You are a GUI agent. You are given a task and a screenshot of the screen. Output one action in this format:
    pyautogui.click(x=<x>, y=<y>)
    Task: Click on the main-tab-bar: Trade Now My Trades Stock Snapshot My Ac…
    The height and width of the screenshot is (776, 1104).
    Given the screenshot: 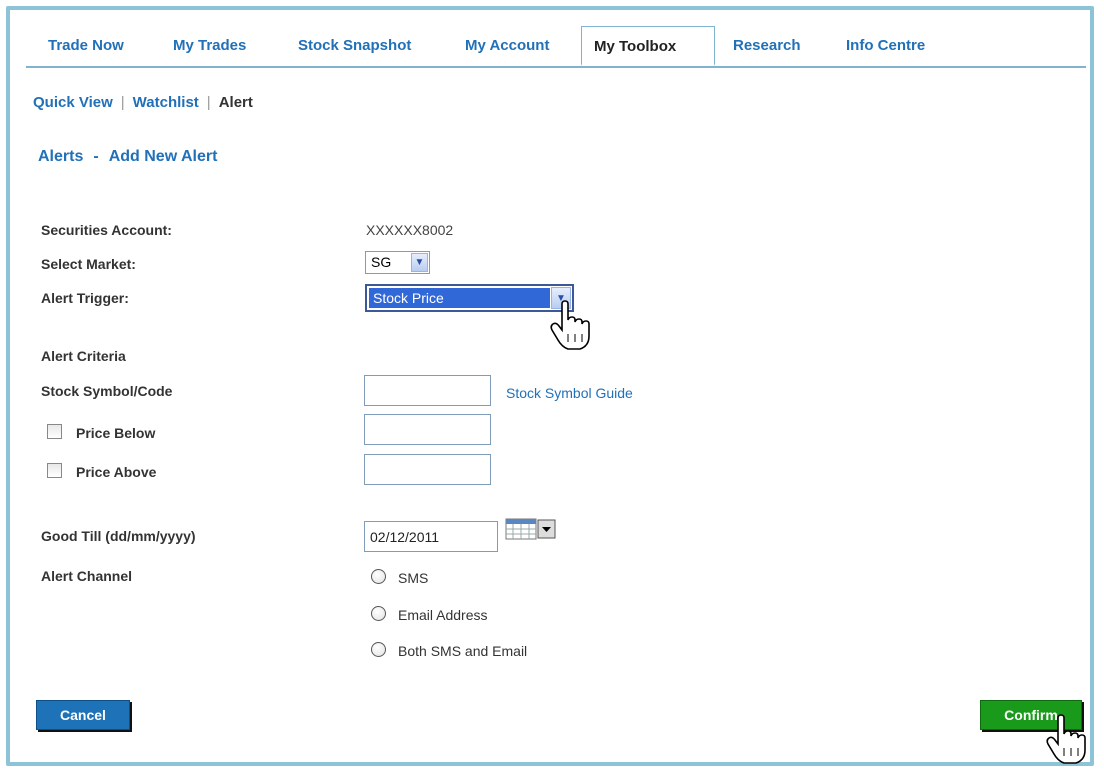 What is the action you would take?
    pyautogui.click(x=556, y=47)
    